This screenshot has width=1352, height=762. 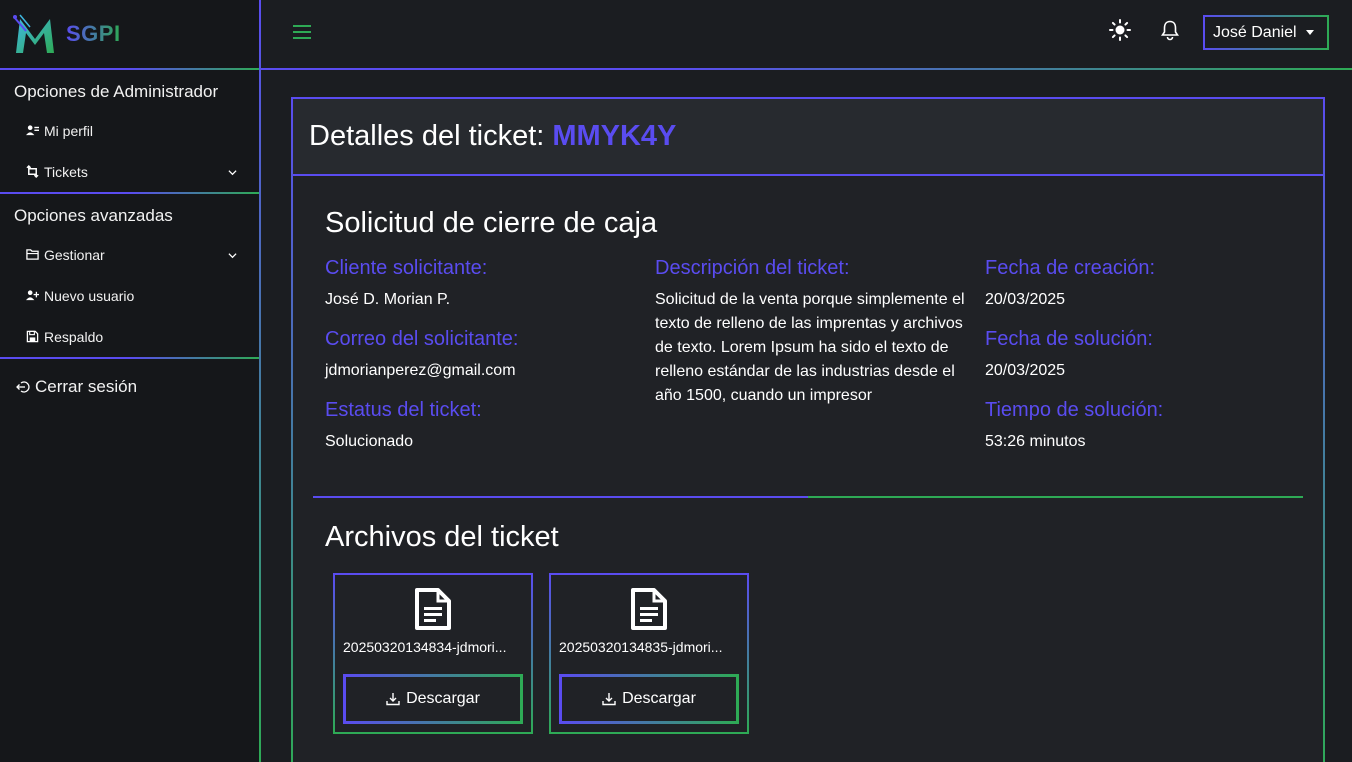 What do you see at coordinates (129, 336) in the screenshot?
I see `sidebar-item-respaldo: Respaldo` at bounding box center [129, 336].